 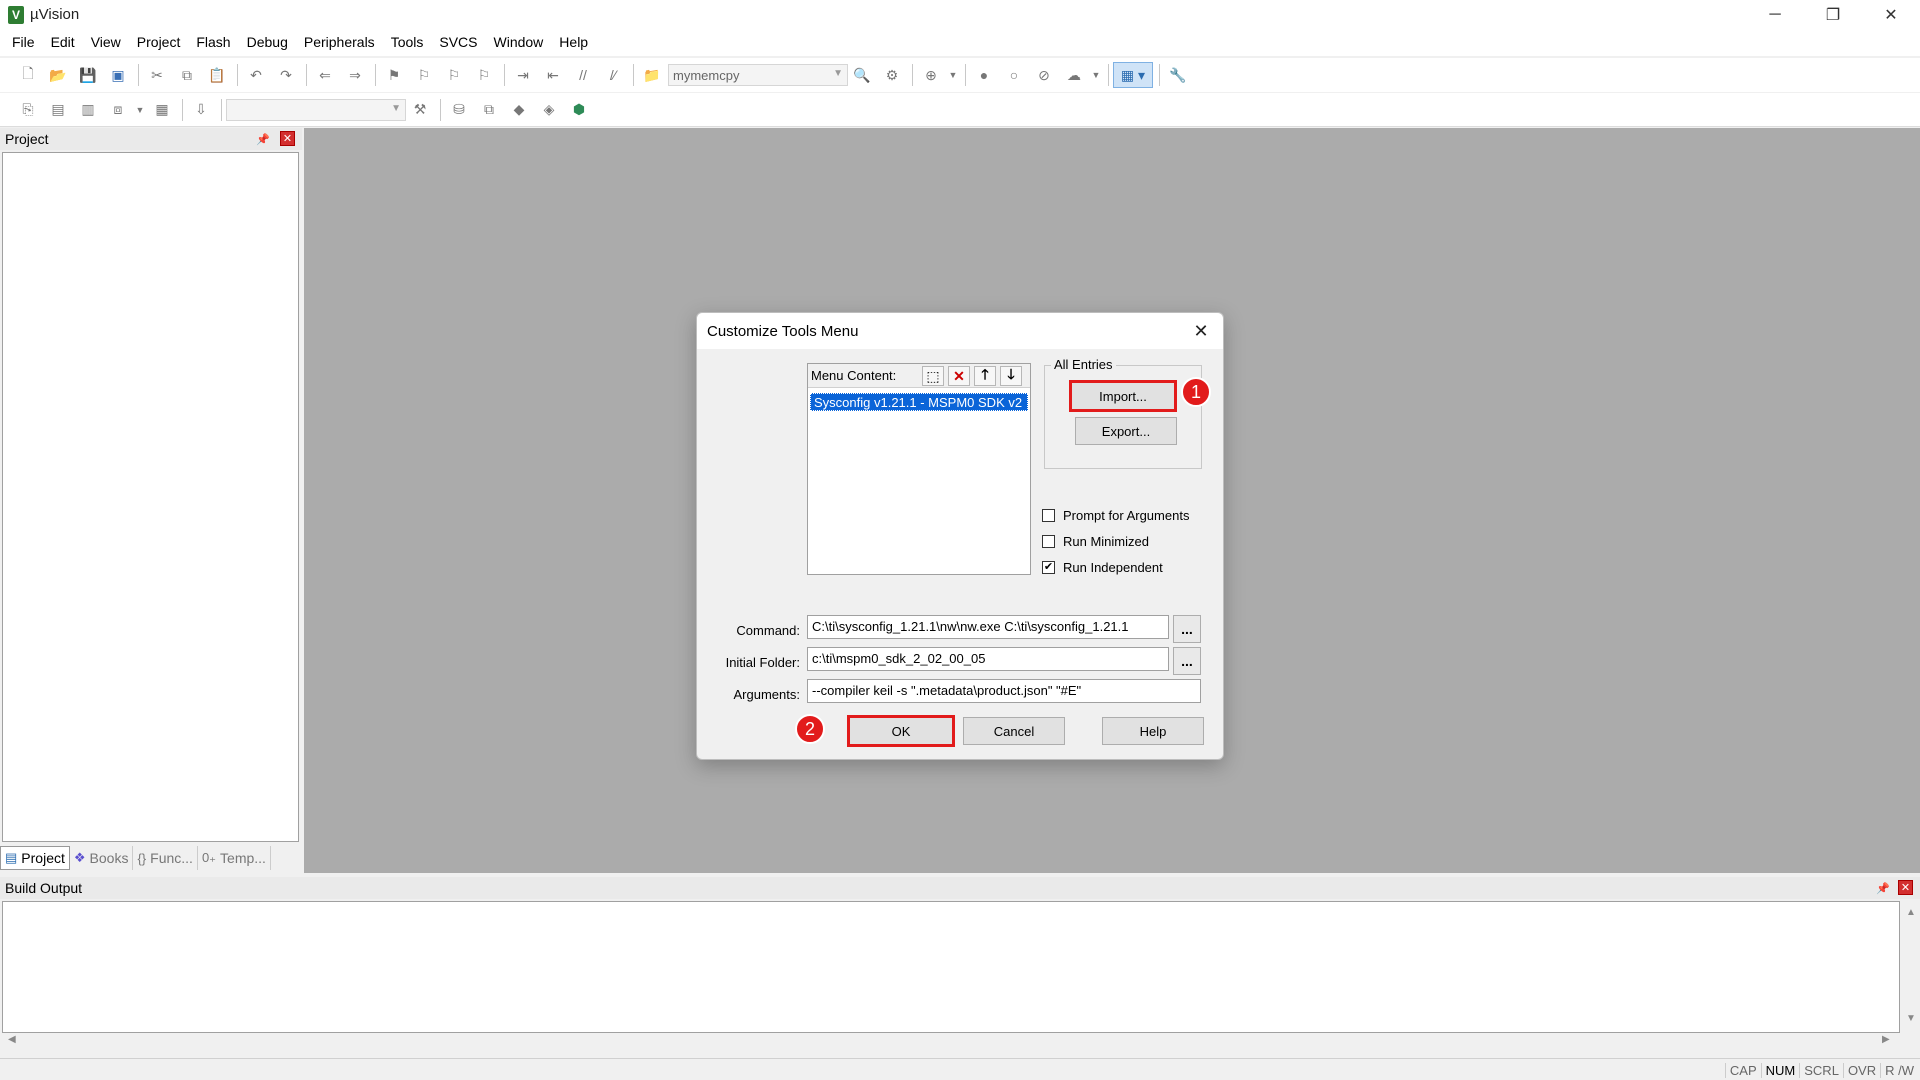 I want to click on zoom-icon: ⊕, so click(x=931, y=75).